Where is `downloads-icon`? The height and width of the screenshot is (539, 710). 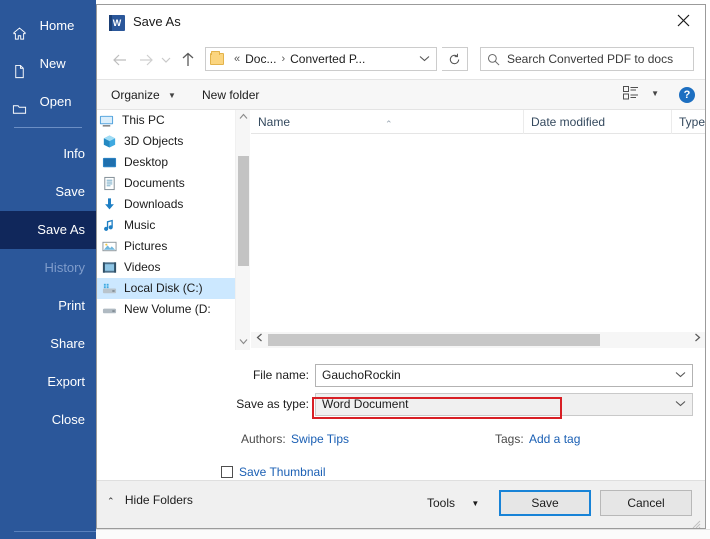
downloads-icon is located at coordinates (109, 204).